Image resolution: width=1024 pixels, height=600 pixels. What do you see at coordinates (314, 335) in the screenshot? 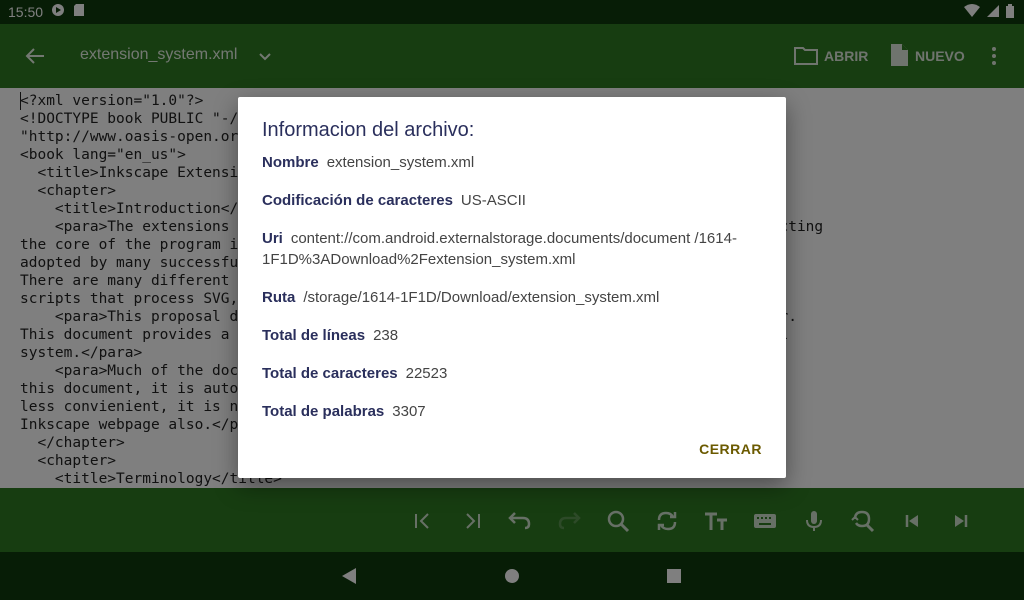
I see `info-label: Total de líneas` at bounding box center [314, 335].